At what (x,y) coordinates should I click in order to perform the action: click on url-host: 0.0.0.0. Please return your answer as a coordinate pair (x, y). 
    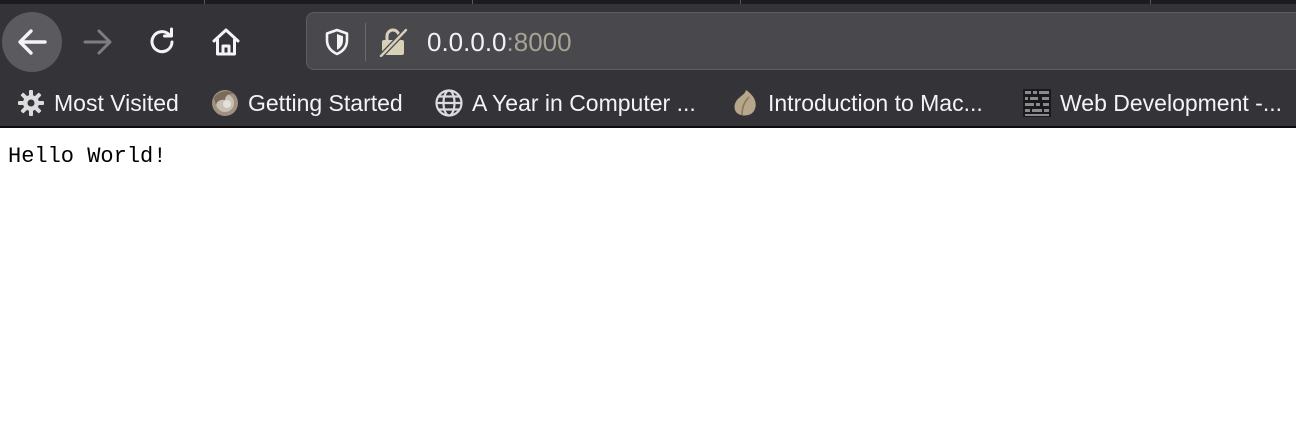
    Looking at the image, I should click on (467, 42).